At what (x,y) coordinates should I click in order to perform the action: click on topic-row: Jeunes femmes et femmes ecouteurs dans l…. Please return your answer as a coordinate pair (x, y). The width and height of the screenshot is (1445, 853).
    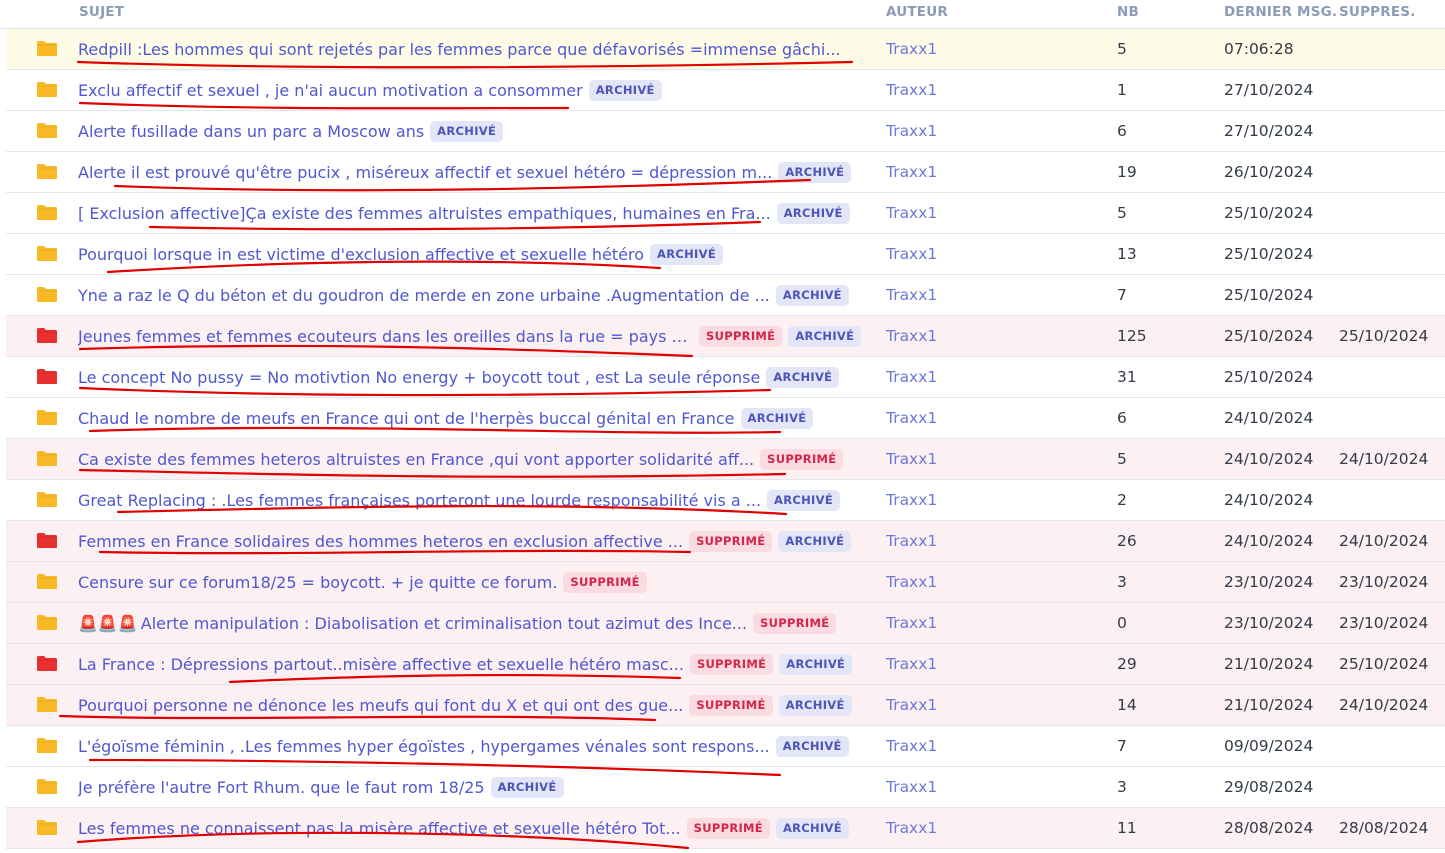
    Looking at the image, I should click on (725, 336).